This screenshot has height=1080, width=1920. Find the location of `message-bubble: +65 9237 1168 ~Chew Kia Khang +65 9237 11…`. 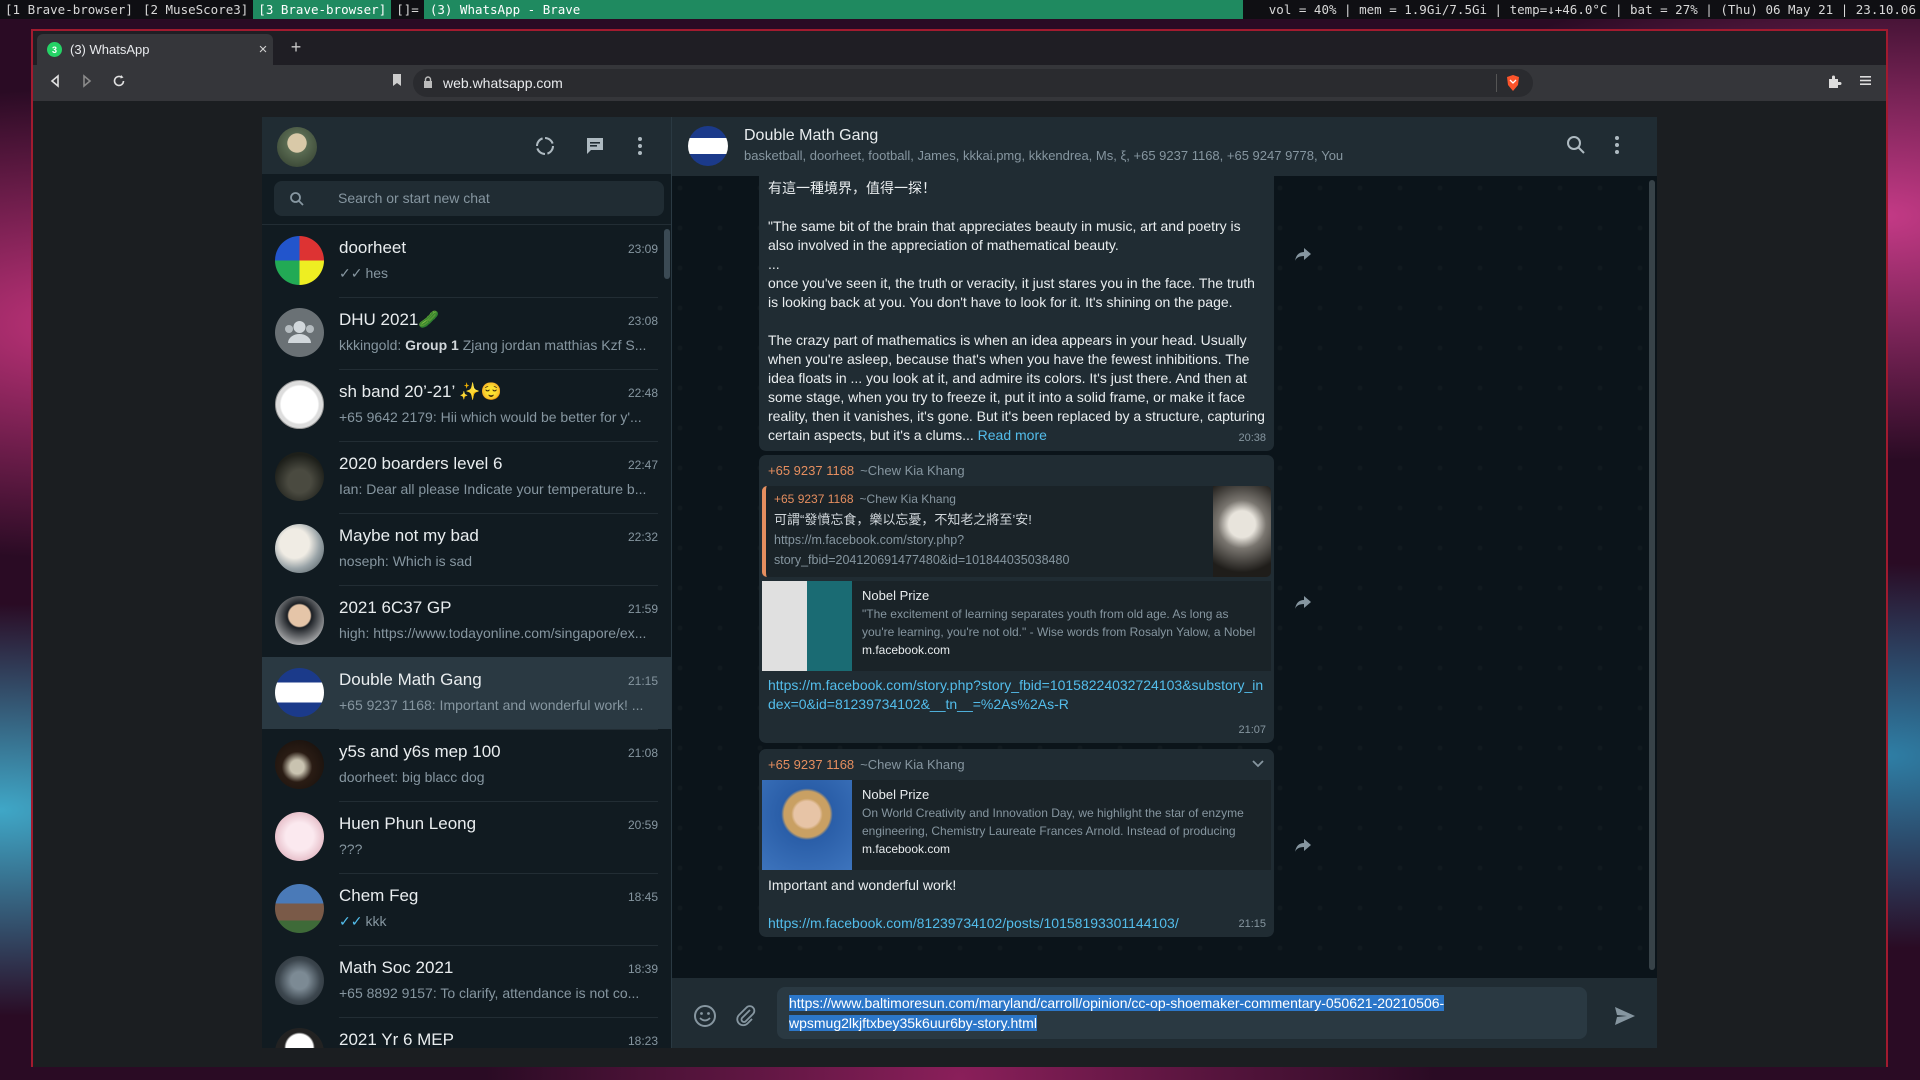

message-bubble: +65 9237 1168 ~Chew Kia Khang +65 9237 11… is located at coordinates (1016, 599).